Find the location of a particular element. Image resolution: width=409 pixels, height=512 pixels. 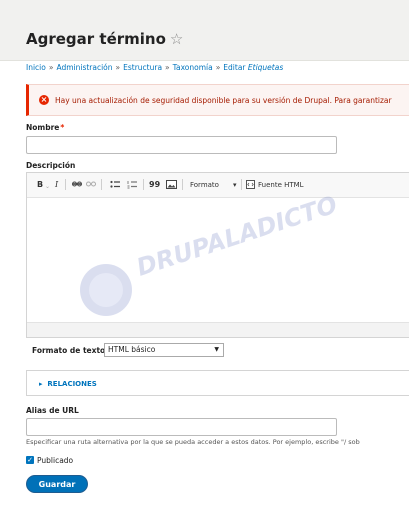

page-header: Agregar término ☆ is located at coordinates (204, 30).